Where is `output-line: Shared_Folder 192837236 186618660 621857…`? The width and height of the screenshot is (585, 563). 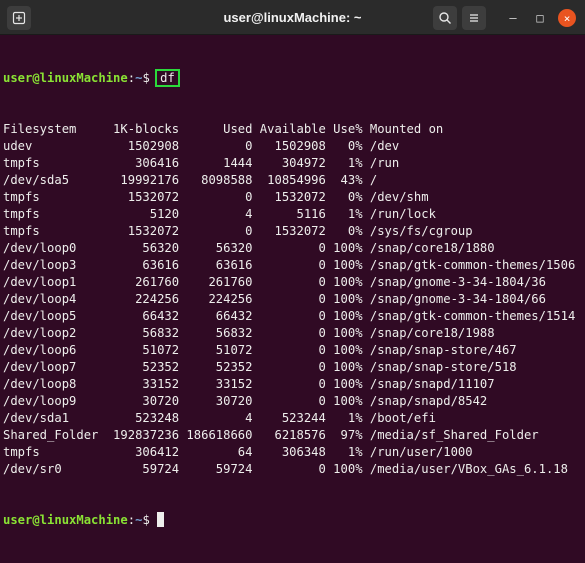 output-line: Shared_Folder 192837236 186618660 621857… is located at coordinates (271, 435).